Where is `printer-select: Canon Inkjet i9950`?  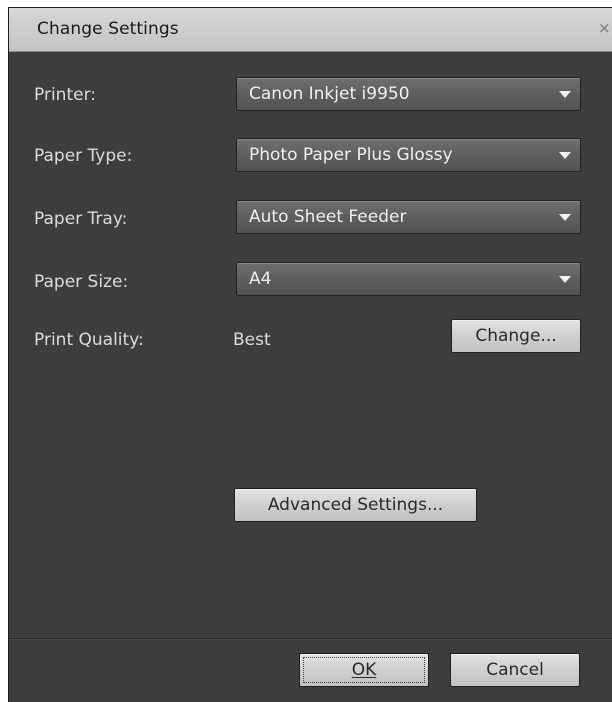
printer-select: Canon Inkjet i9950 is located at coordinates (408, 94).